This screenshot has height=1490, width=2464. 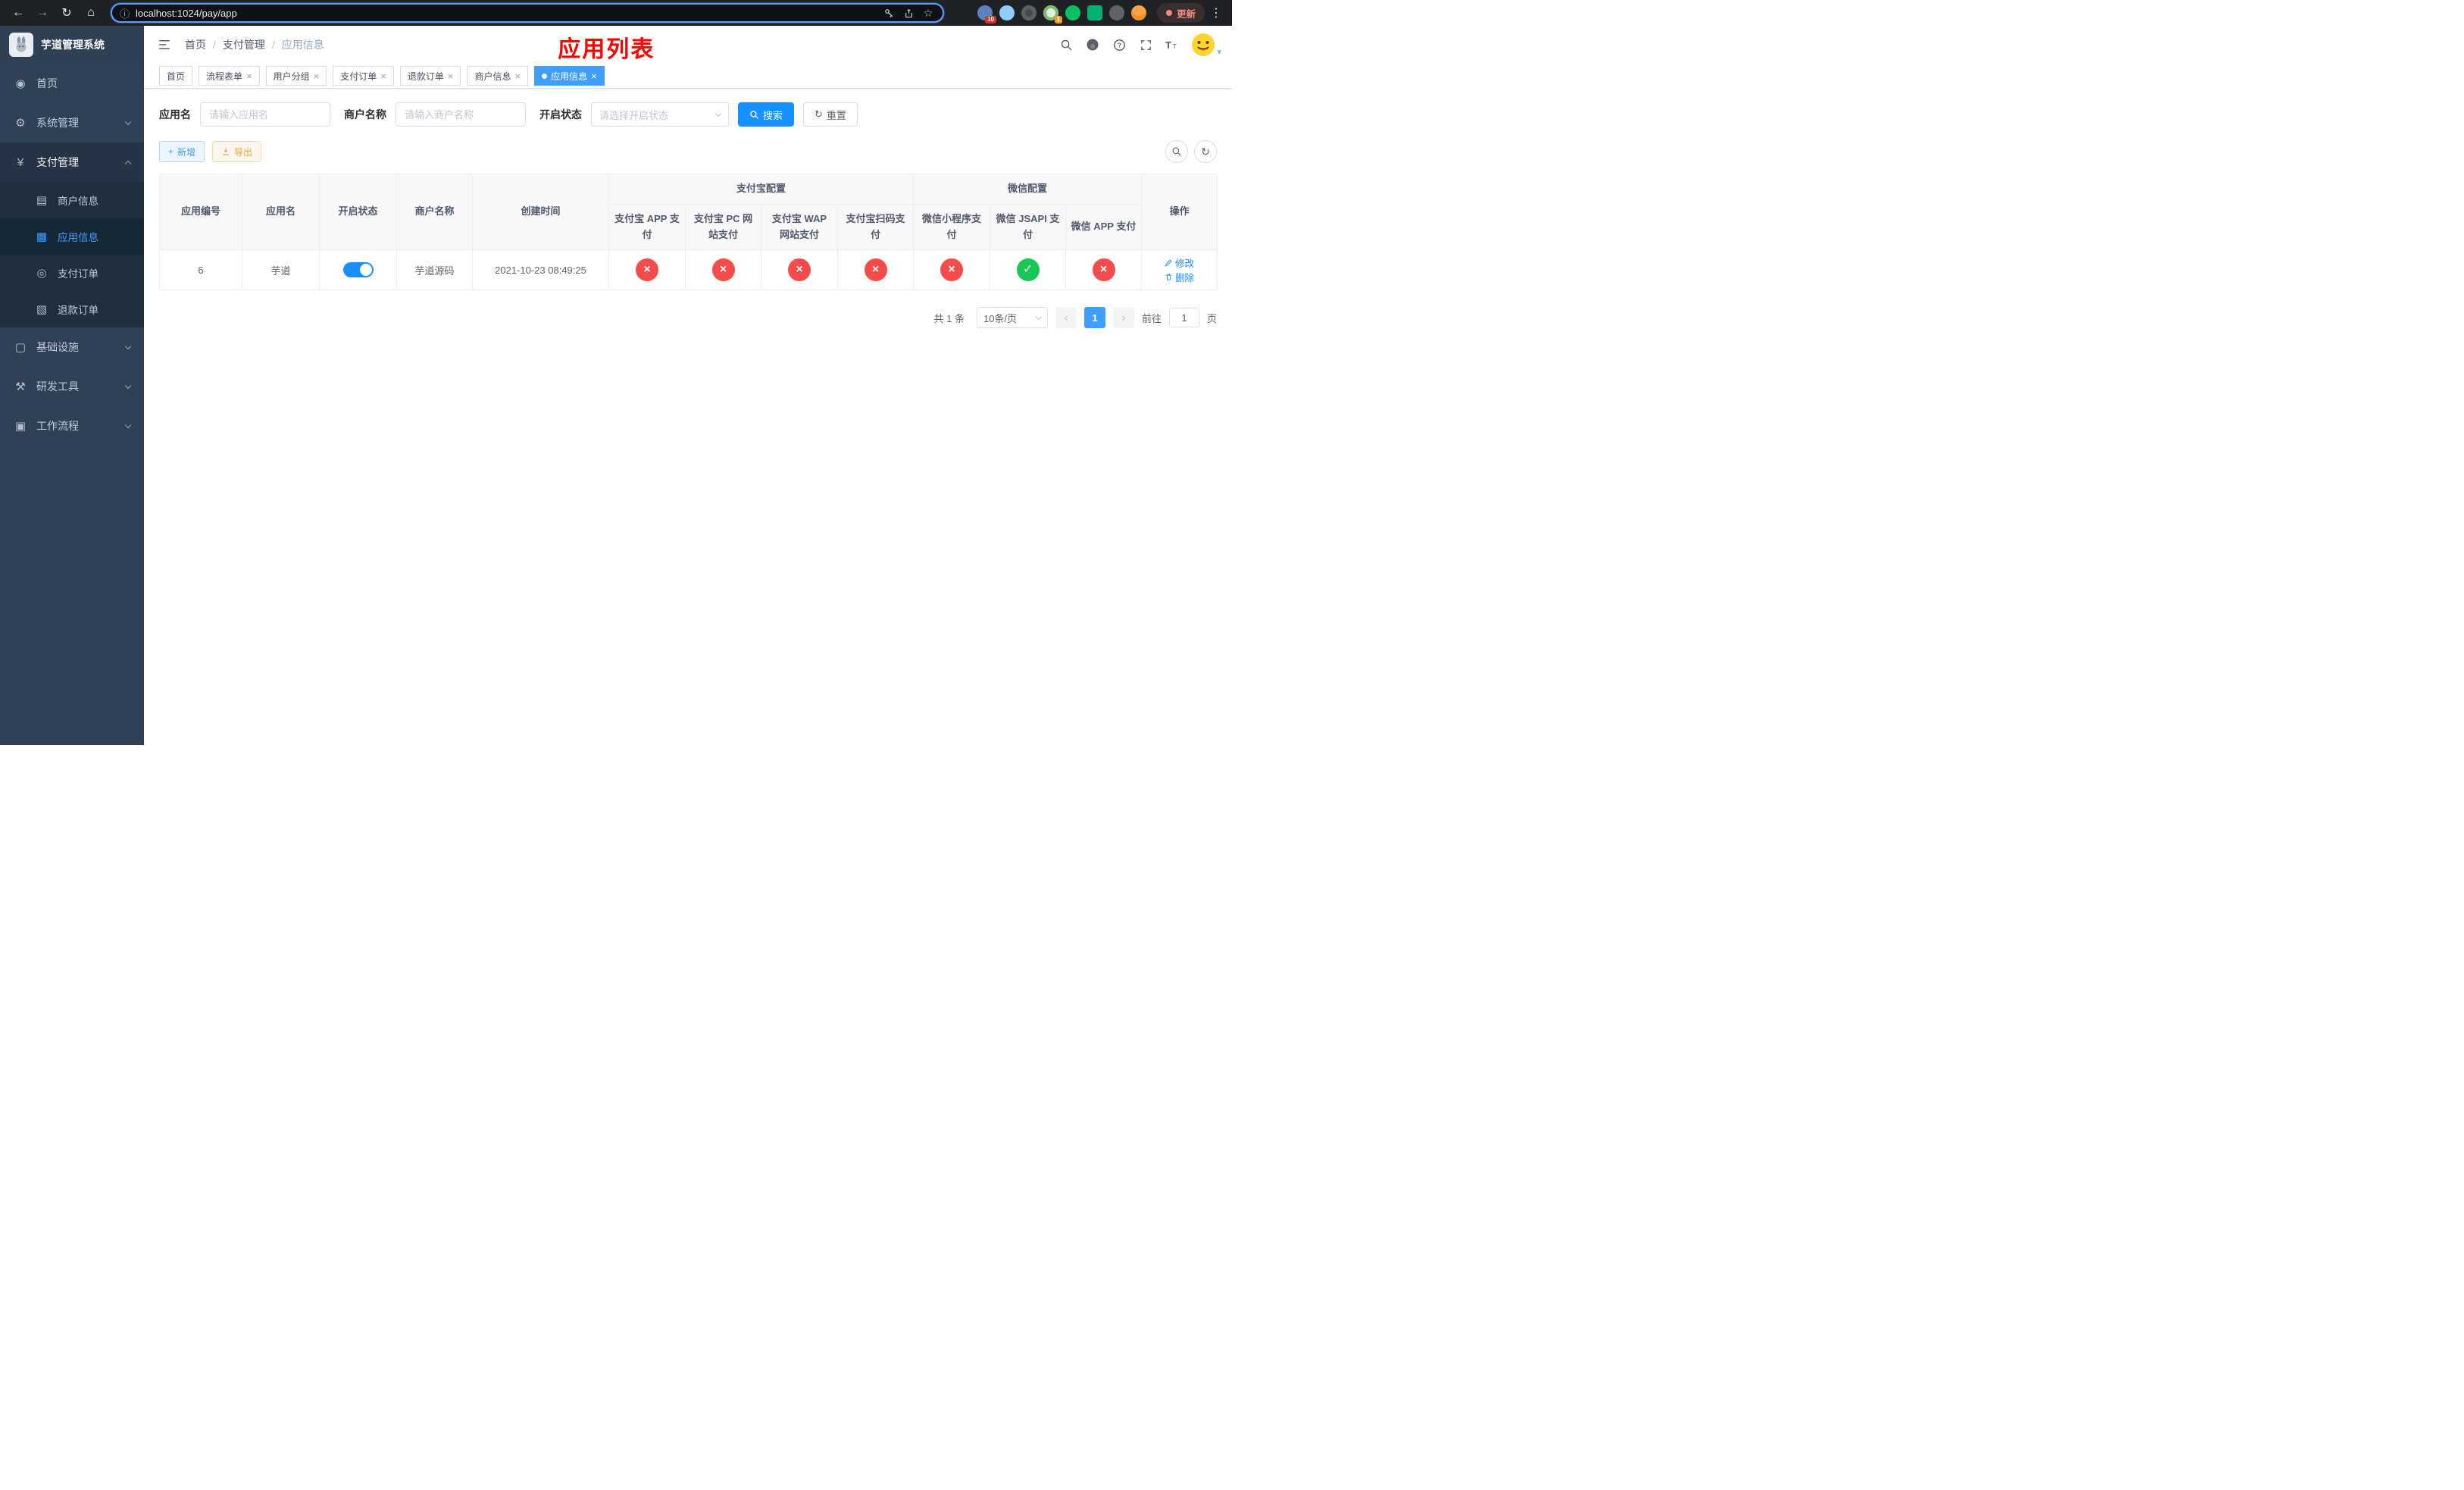 I want to click on sidebar-item-app-info: ▦ 应用信息, so click(x=72, y=236).